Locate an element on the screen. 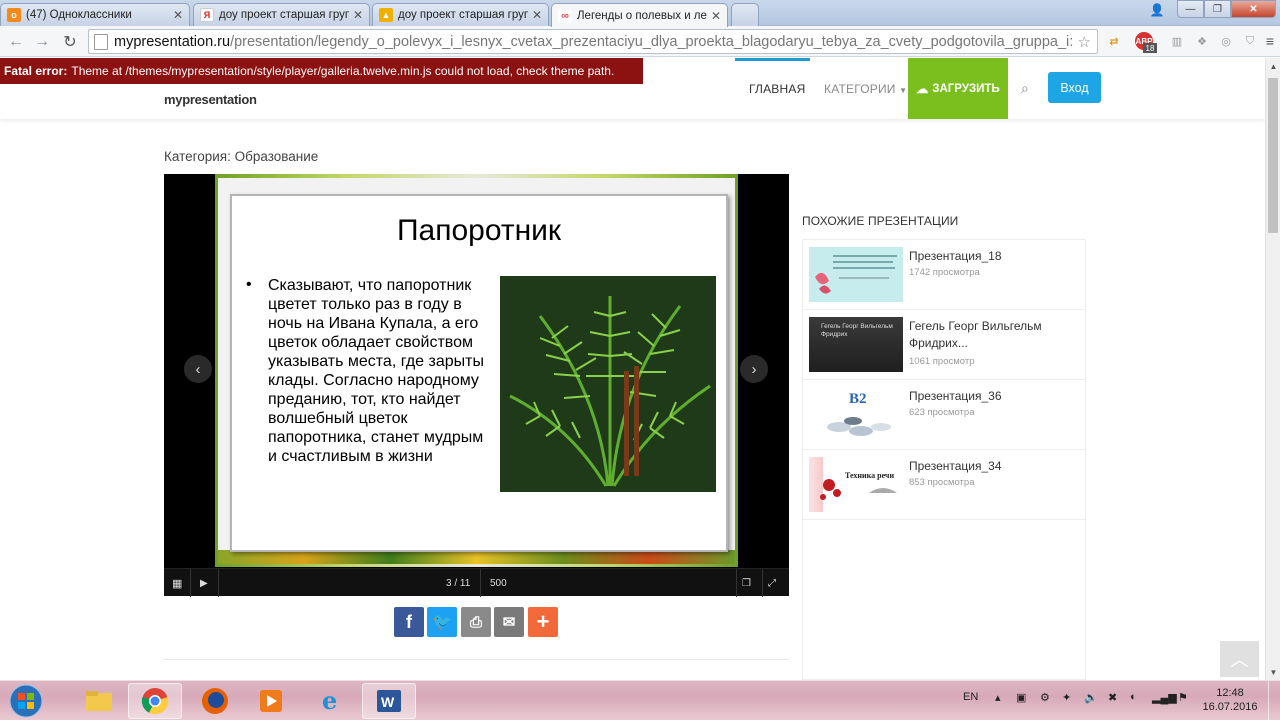 The image size is (1280, 720). presentation-name: Презентация_34 is located at coordinates (994, 466).